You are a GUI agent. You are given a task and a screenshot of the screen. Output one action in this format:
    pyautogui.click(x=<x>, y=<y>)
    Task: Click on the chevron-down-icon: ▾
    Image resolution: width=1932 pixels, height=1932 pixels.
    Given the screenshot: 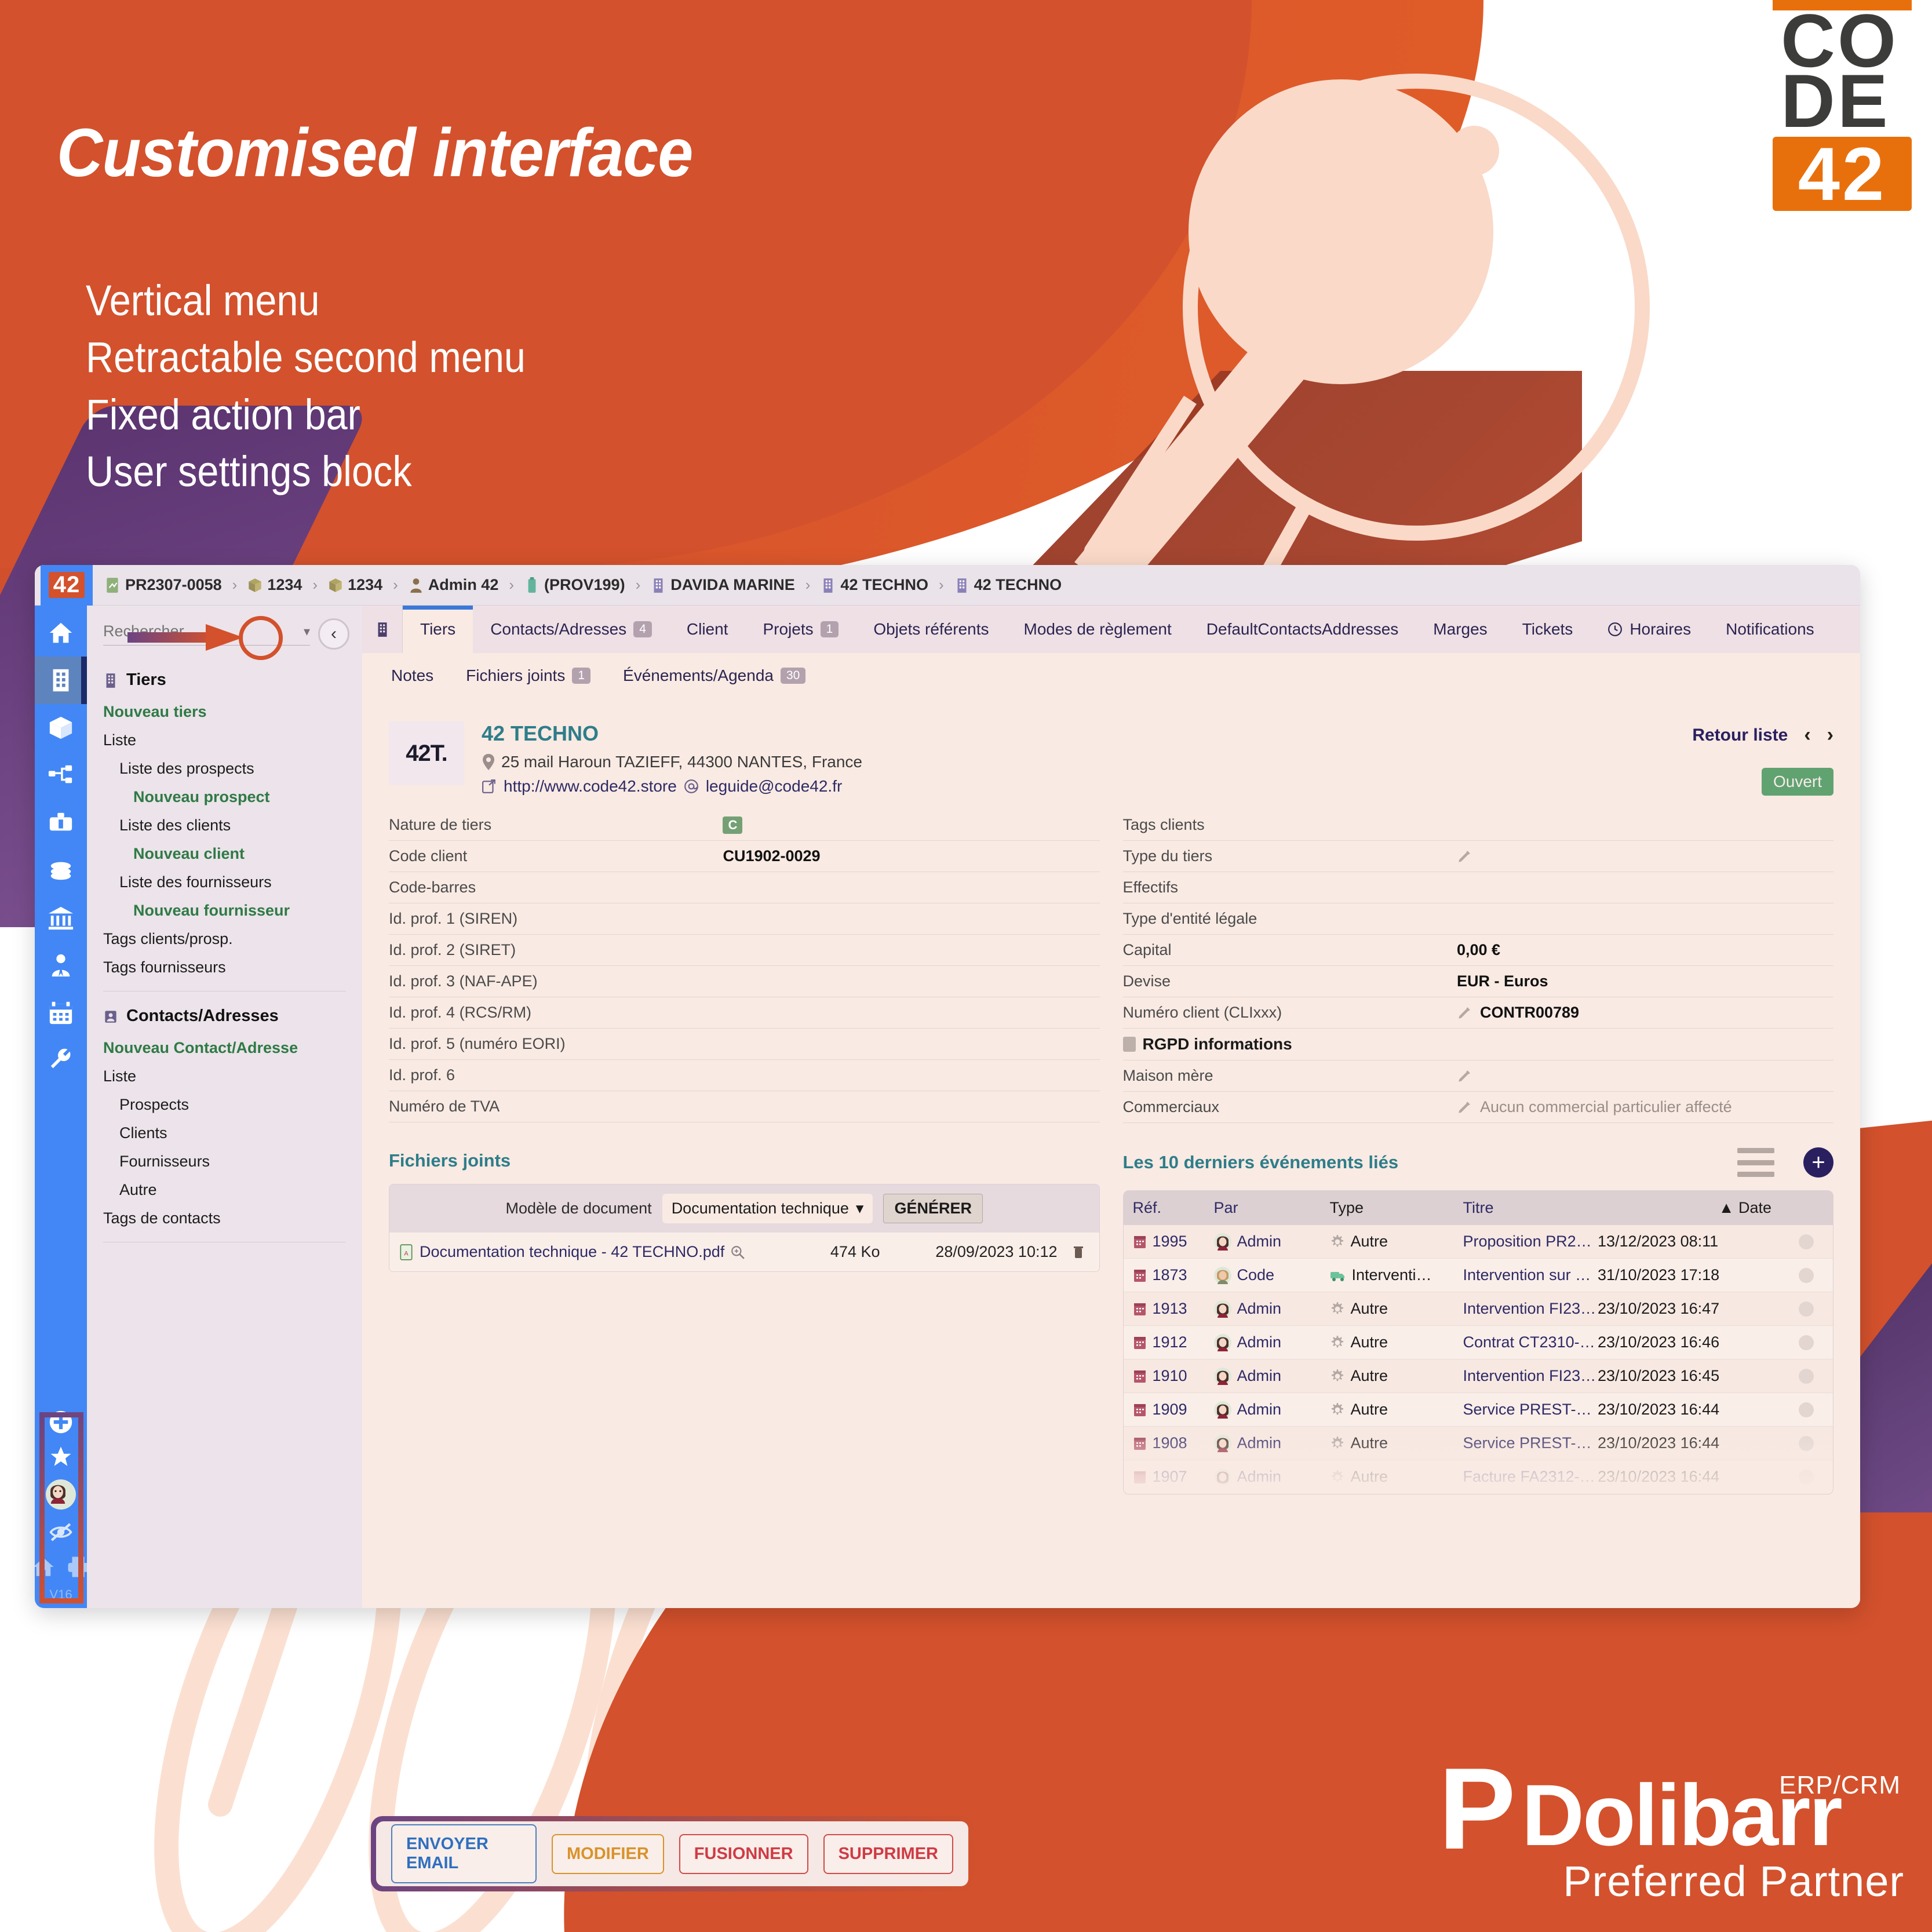 What is the action you would take?
    pyautogui.click(x=307, y=631)
    